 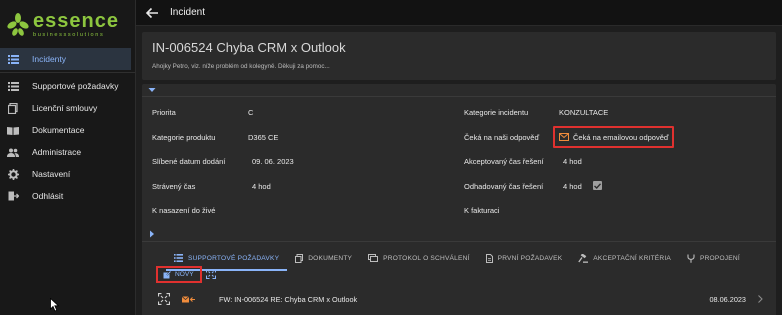 What do you see at coordinates (65, 108) in the screenshot?
I see `sidebar-item-label: Licenční smlouvy` at bounding box center [65, 108].